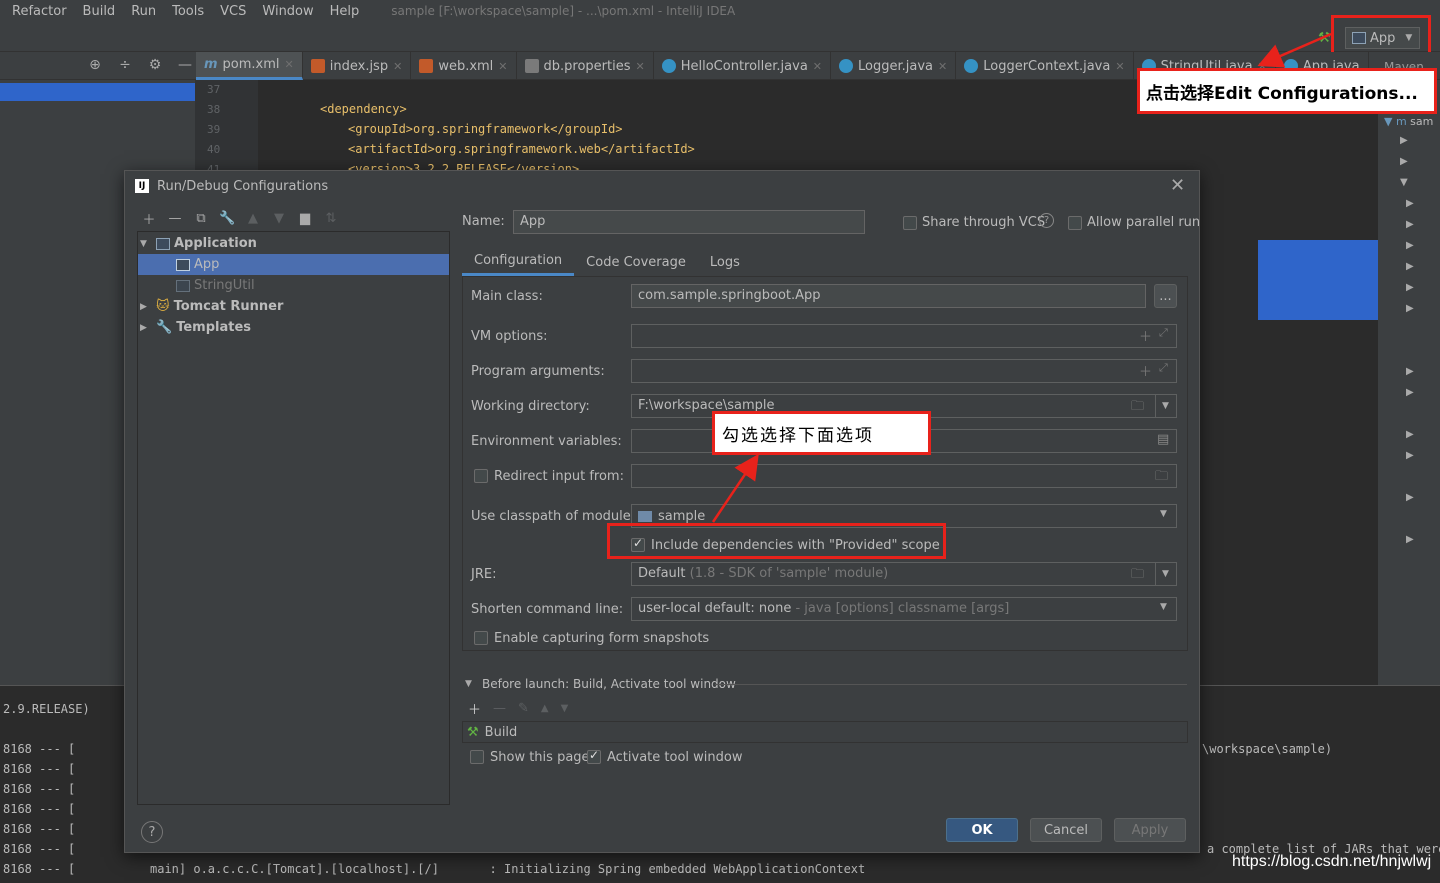 The width and height of the screenshot is (1440, 883). I want to click on arrow-to-label, so click(735, 488).